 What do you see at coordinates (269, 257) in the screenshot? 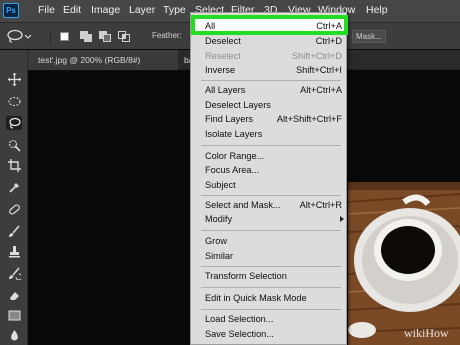
I see `menu-item-similar: Similar` at bounding box center [269, 257].